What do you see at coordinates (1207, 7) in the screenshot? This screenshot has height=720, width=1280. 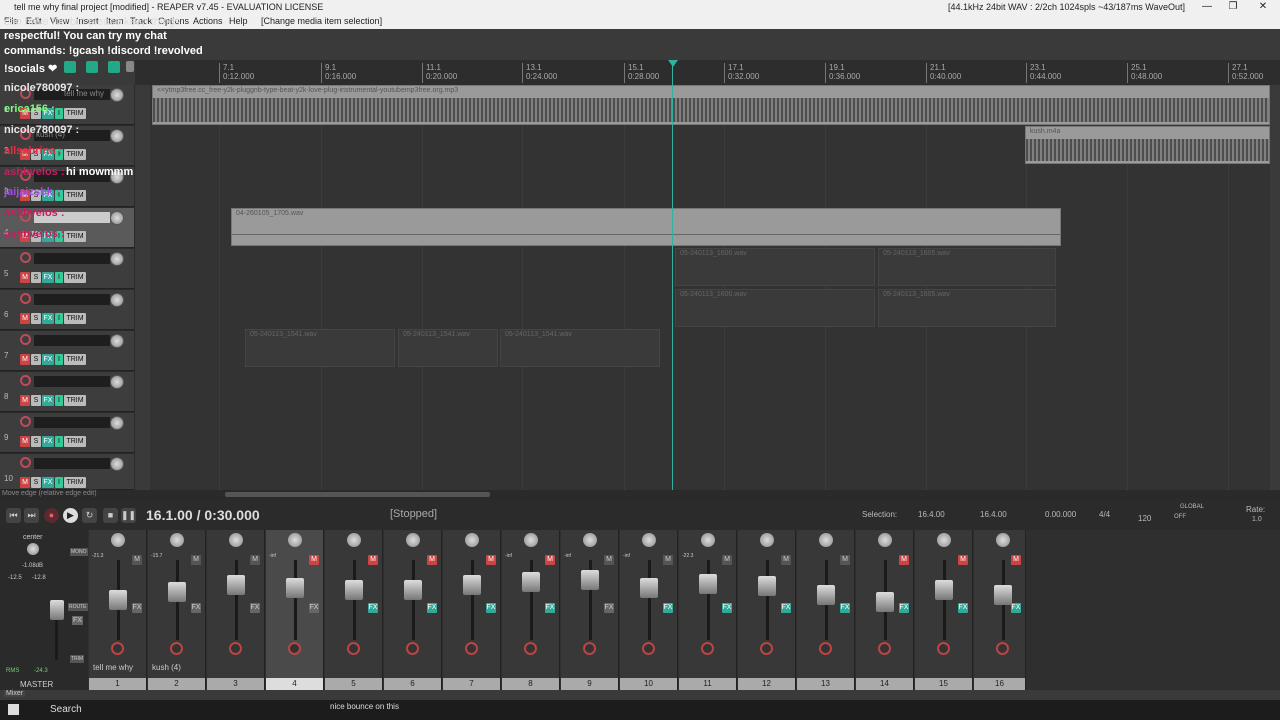 I see `minimize-button: —` at bounding box center [1207, 7].